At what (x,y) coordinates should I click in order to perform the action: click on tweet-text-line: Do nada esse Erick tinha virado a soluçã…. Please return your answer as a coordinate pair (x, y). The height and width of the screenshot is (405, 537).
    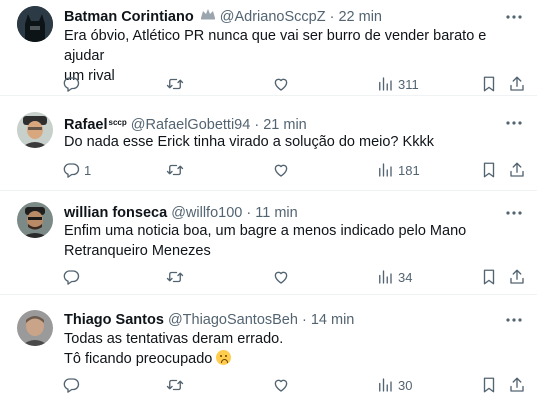
    Looking at the image, I should click on (249, 142).